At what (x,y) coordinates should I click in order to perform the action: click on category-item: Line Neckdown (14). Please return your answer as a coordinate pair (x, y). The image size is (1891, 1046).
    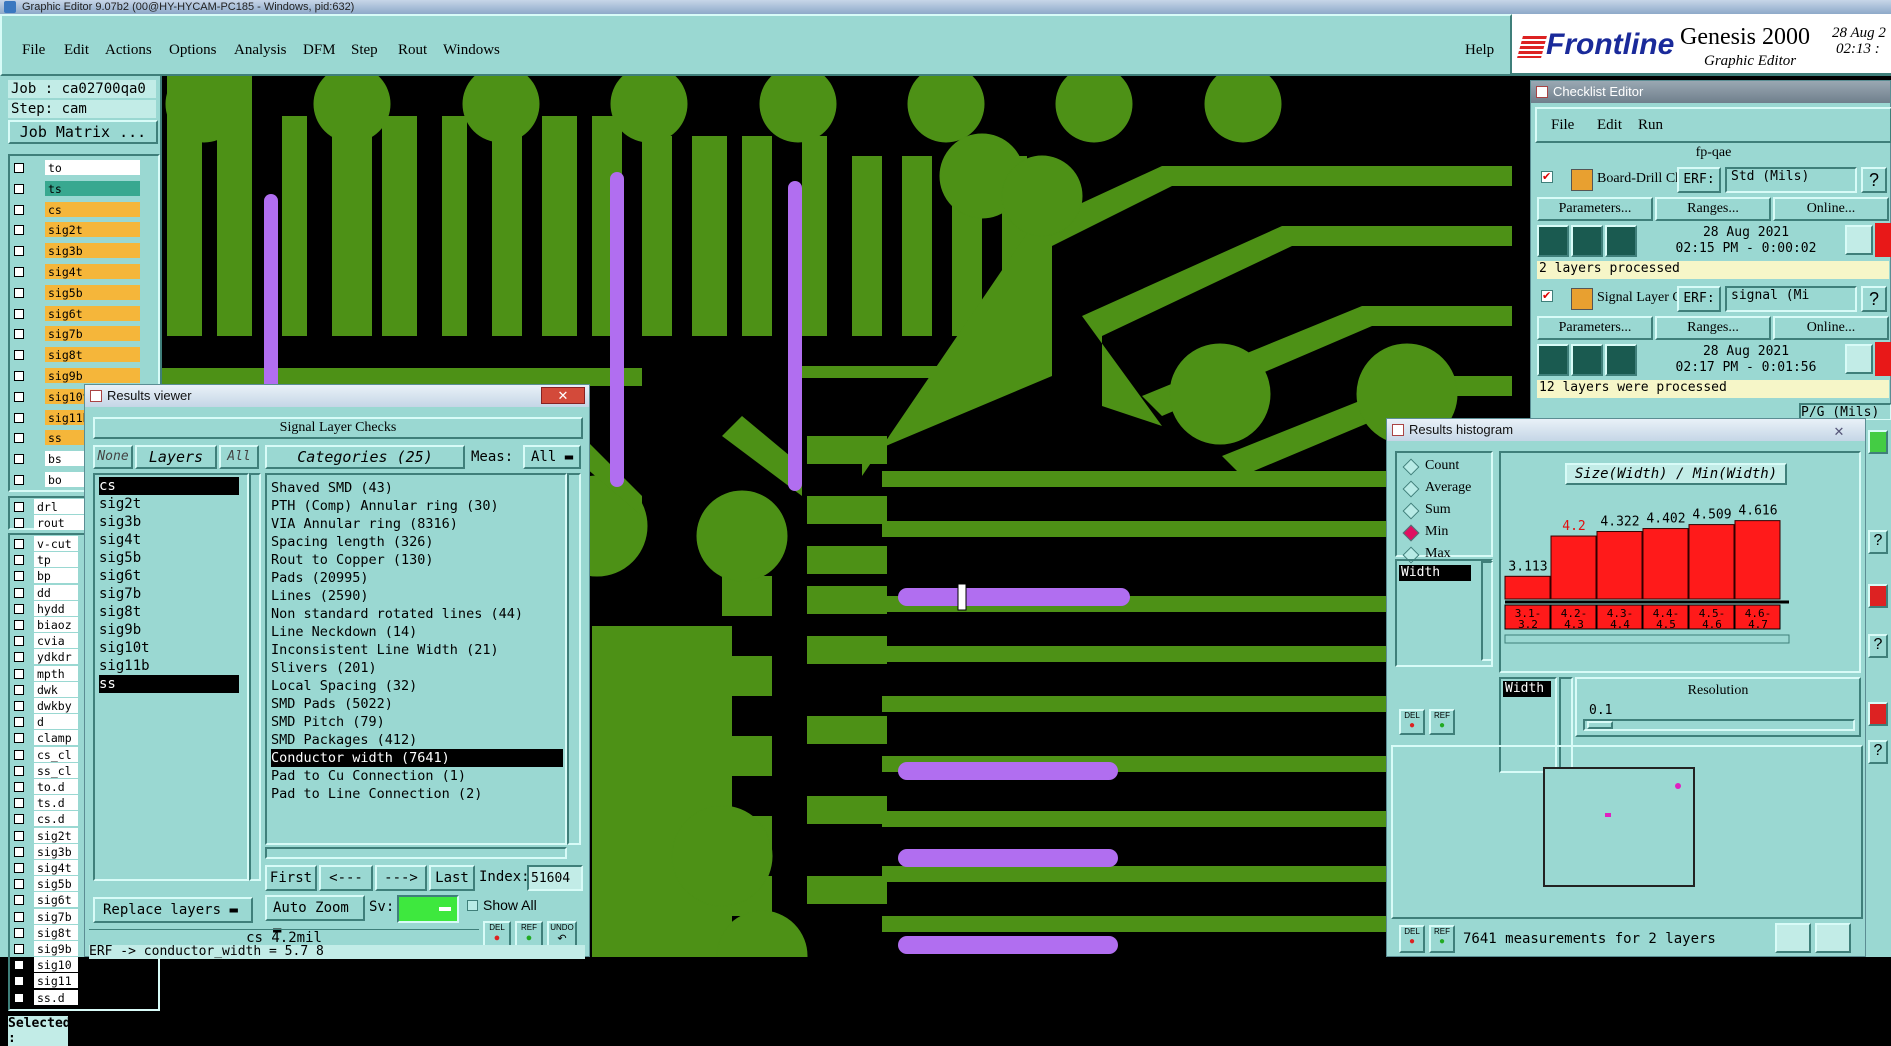
    Looking at the image, I should click on (417, 632).